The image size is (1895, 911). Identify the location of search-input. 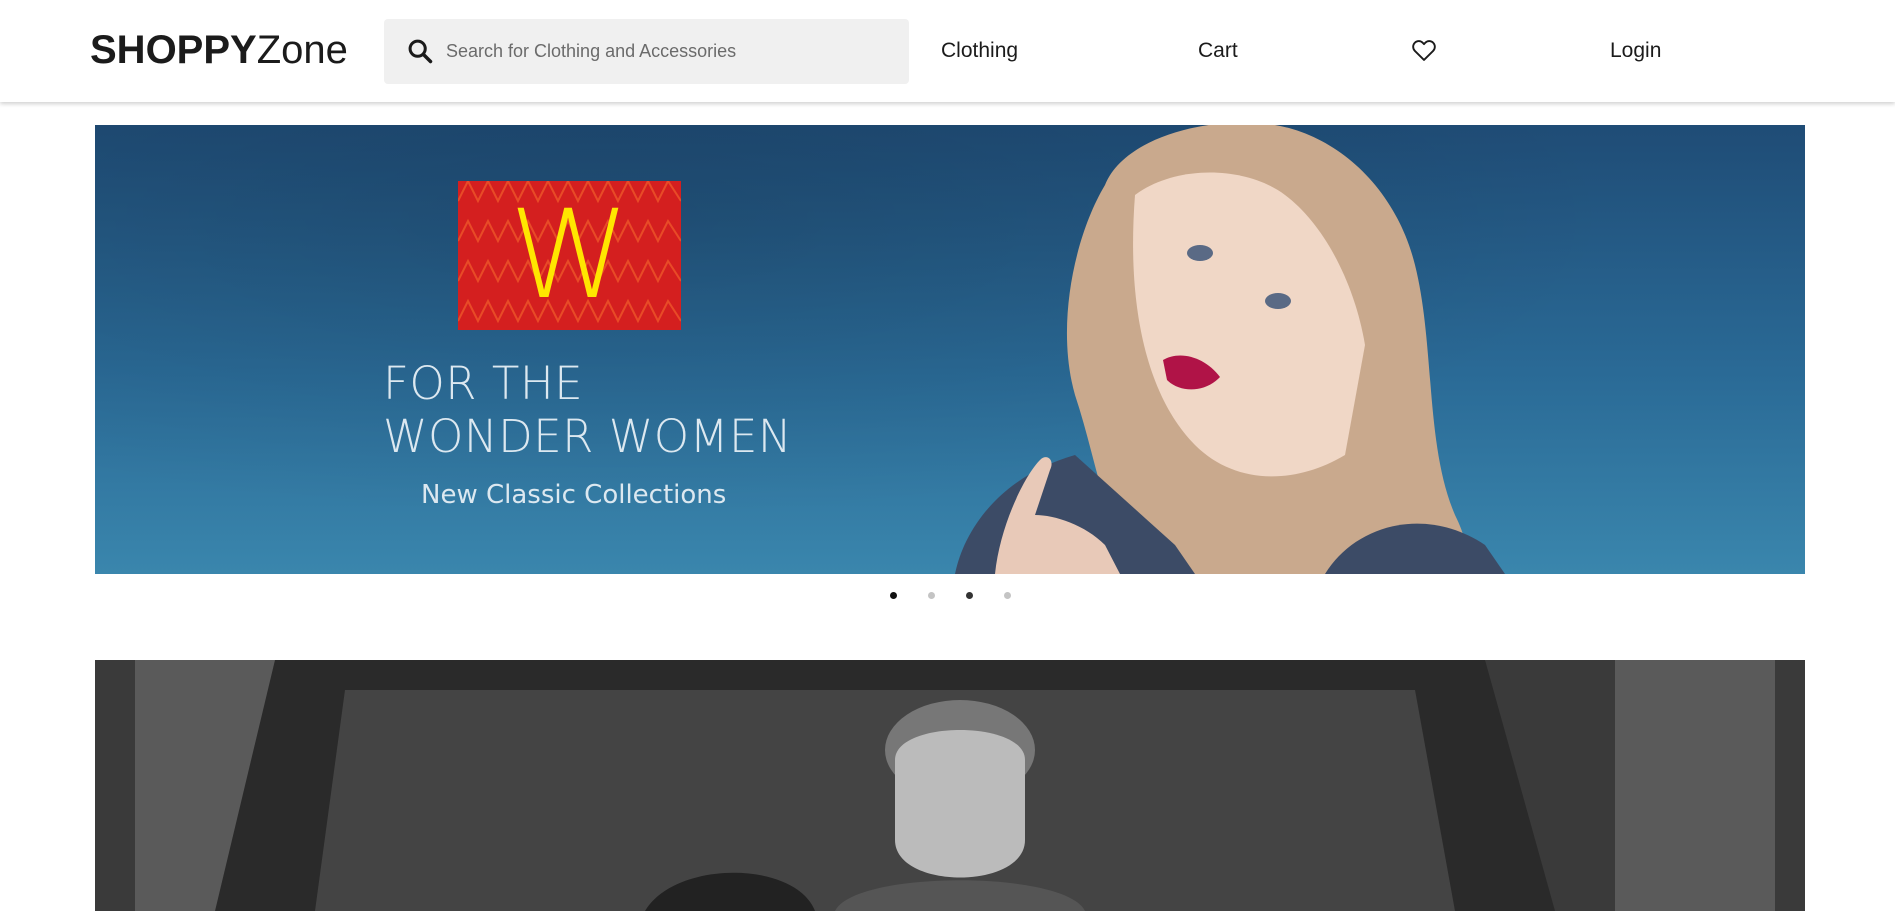
(666, 51).